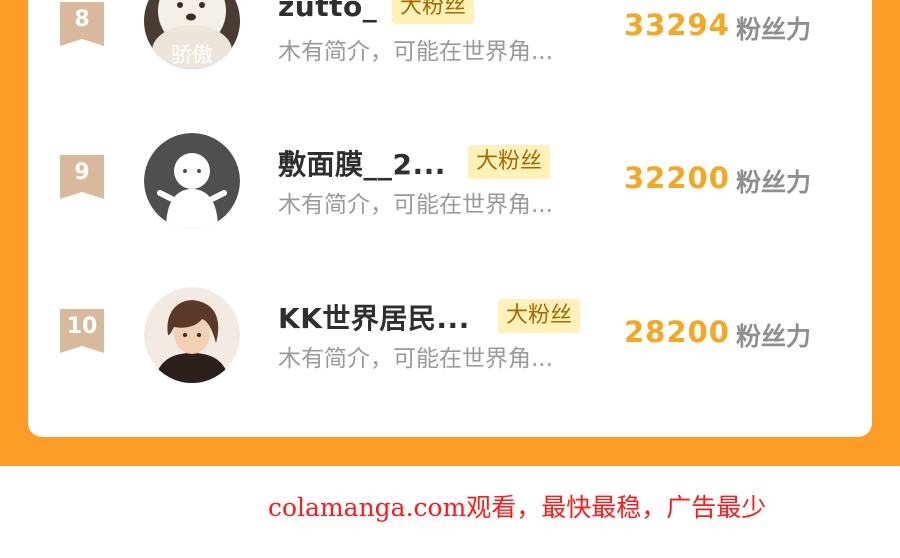 The image size is (900, 558). Describe the element at coordinates (192, 55) in the screenshot. I see `avatar-caption: 骄傲` at that location.